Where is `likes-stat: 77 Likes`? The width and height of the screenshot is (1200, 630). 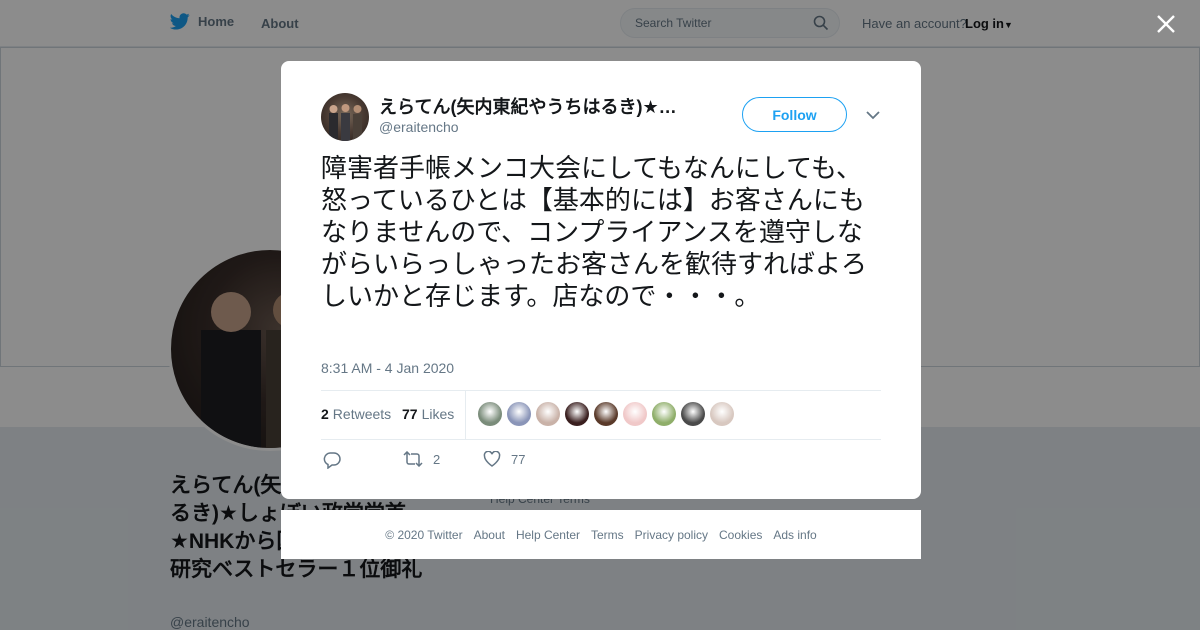
likes-stat: 77 Likes is located at coordinates (428, 414).